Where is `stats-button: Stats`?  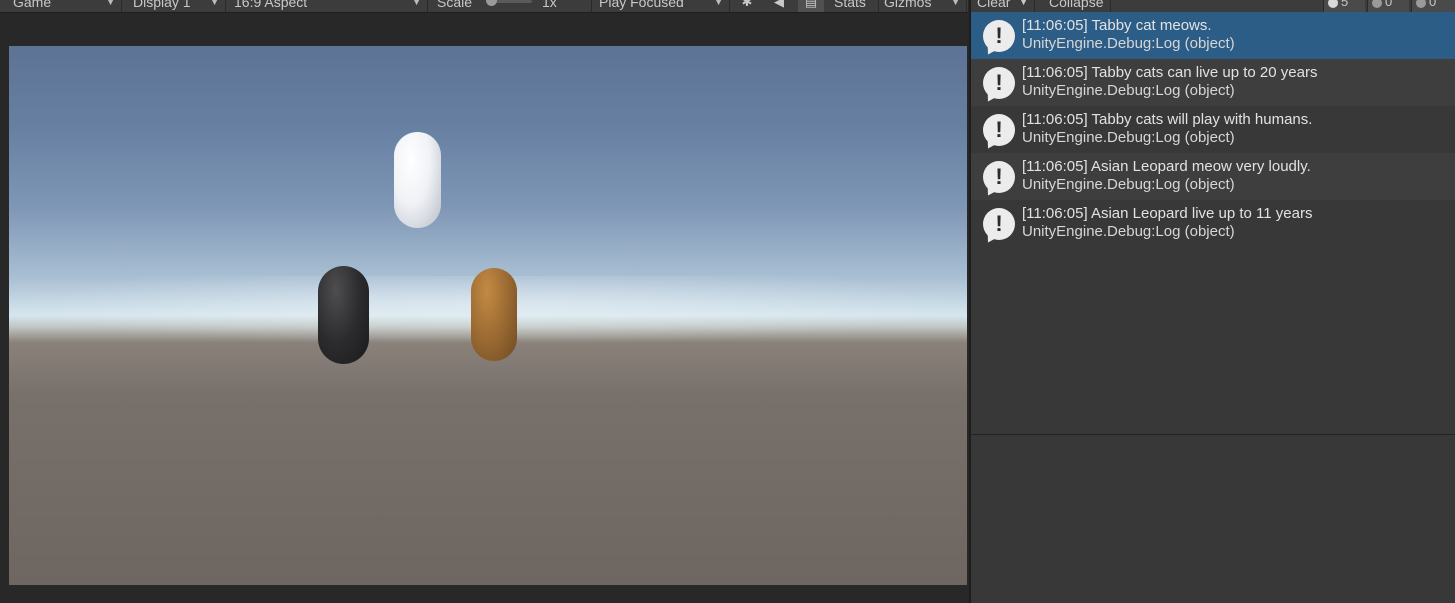
stats-button: Stats is located at coordinates (854, 6).